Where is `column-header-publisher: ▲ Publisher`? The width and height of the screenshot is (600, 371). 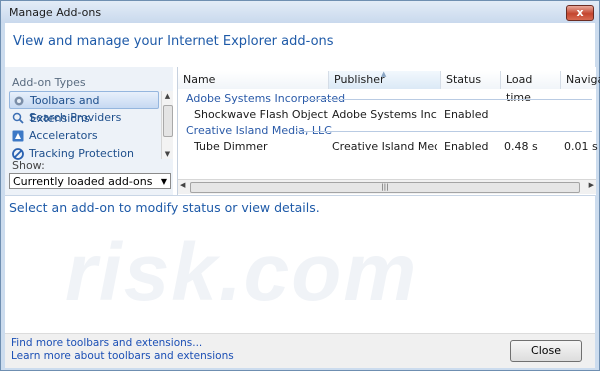 column-header-publisher: ▲ Publisher is located at coordinates (385, 79).